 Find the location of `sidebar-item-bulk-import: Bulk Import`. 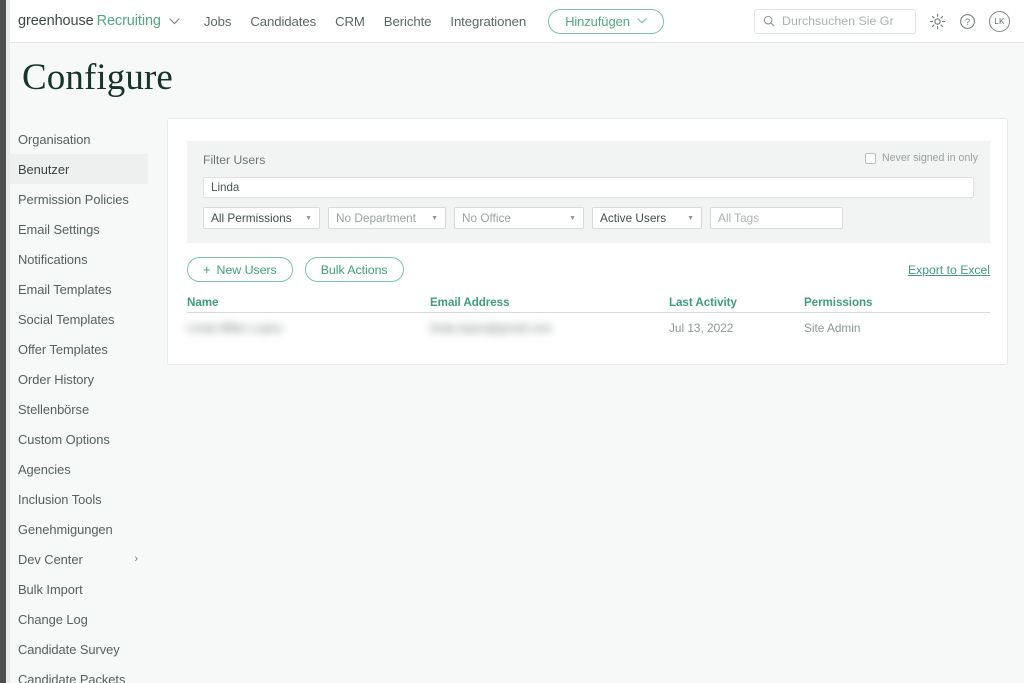

sidebar-item-bulk-import: Bulk Import is located at coordinates (74, 589).